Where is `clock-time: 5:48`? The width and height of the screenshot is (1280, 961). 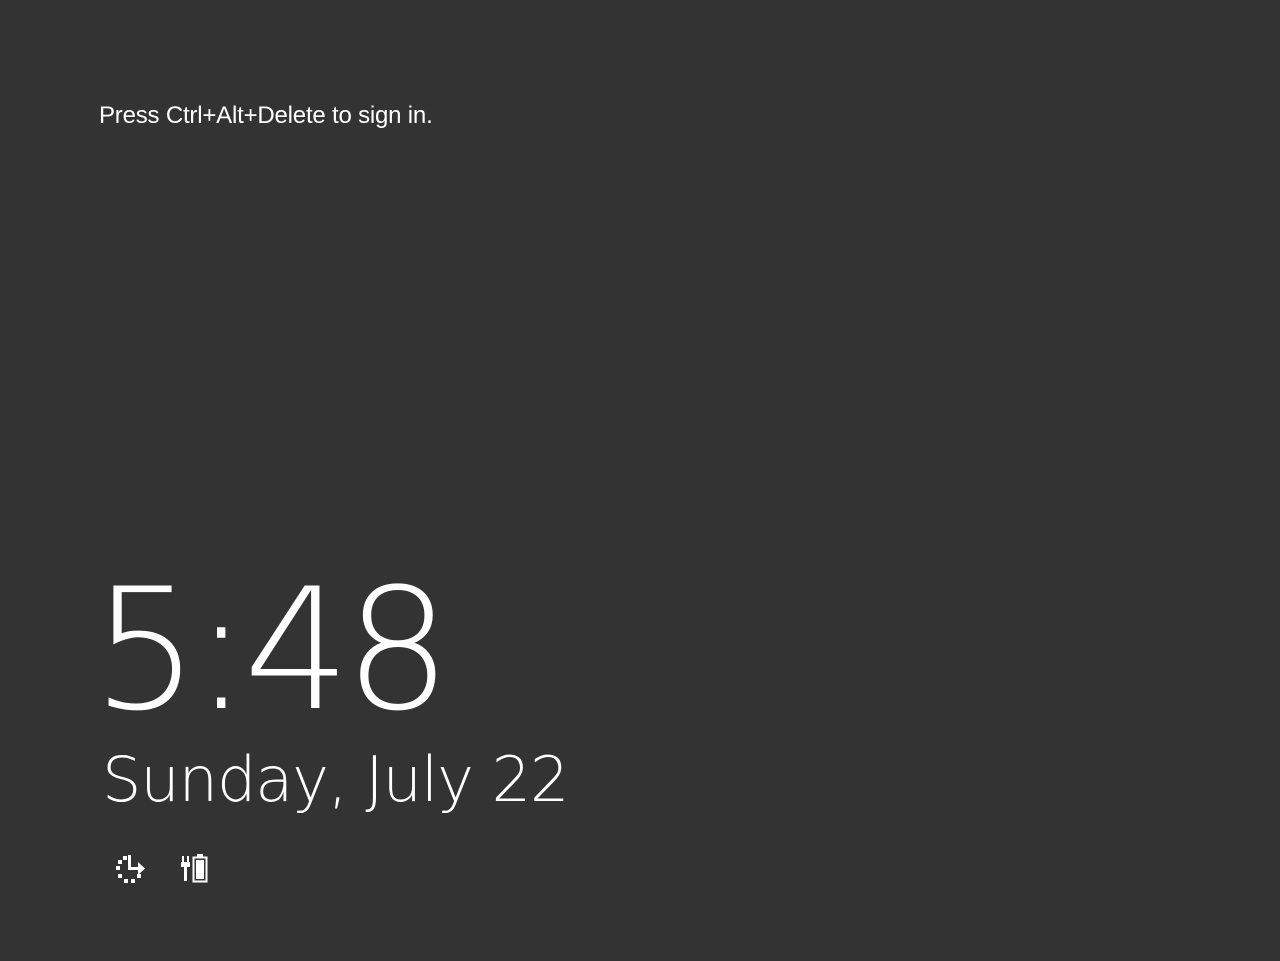
clock-time: 5:48 is located at coordinates (271, 650).